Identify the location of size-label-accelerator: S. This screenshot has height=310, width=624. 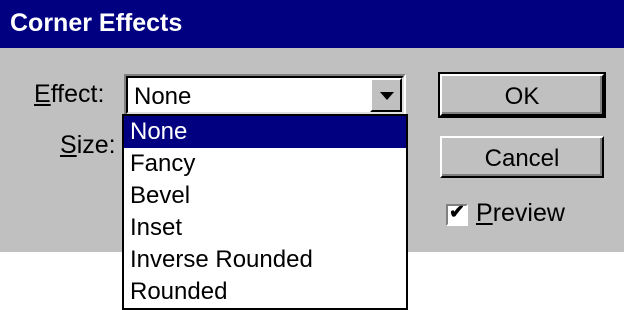
(68, 145).